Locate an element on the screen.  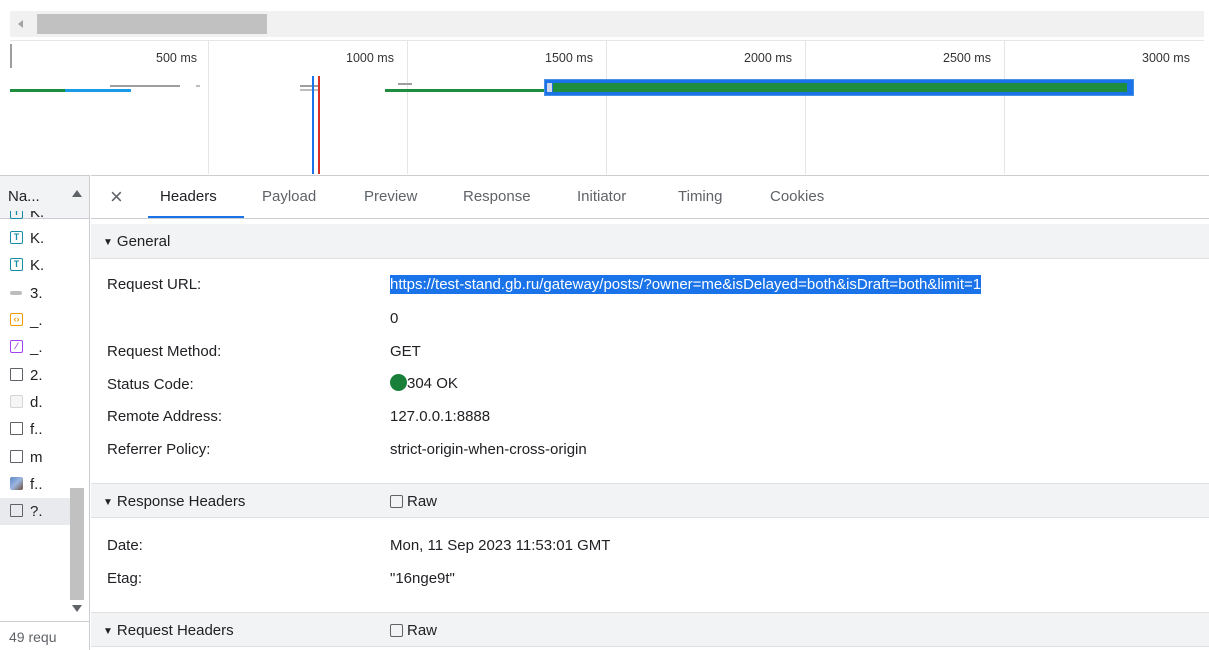
remote-address-label: Remote Address: is located at coordinates (165, 416).